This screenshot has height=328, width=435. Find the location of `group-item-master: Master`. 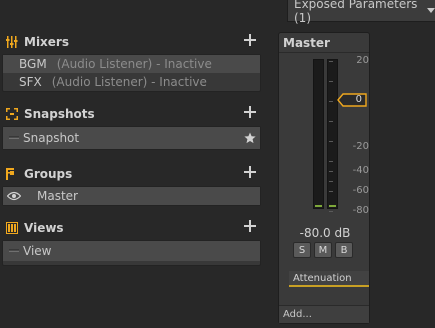

group-item-master: Master is located at coordinates (131, 196).